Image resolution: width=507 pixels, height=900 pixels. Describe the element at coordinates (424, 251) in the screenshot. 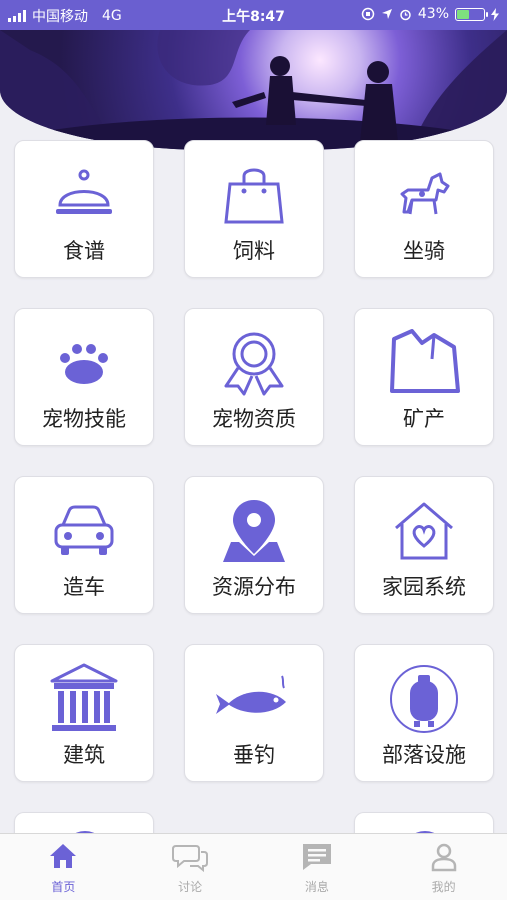

I see `grid-card-label: 坐骑` at that location.